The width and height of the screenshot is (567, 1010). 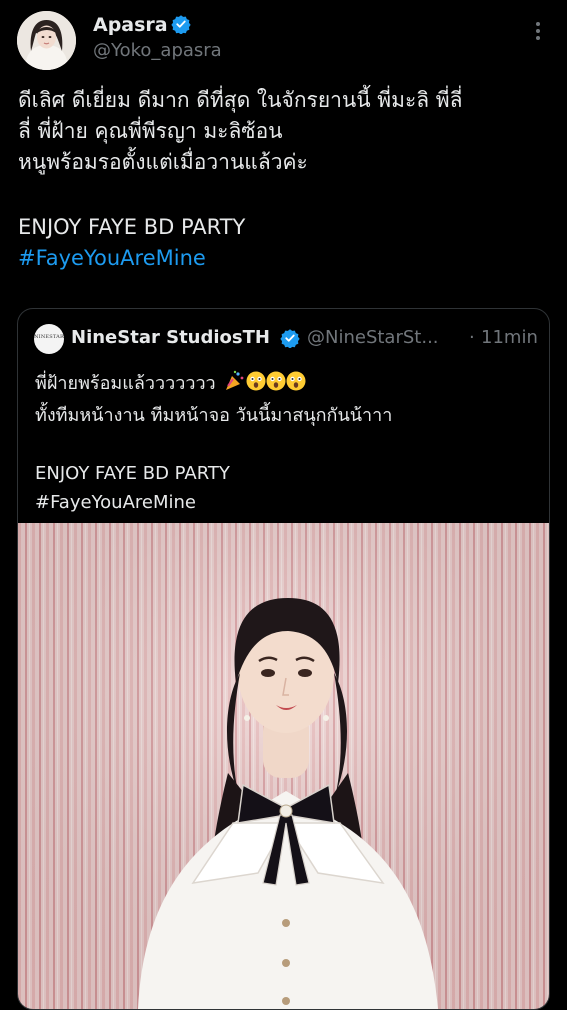 I want to click on quoted-text-line-with-emojis: พี่ฝ้ายพร้อมแล้ววววววว, so click(x=285, y=385).